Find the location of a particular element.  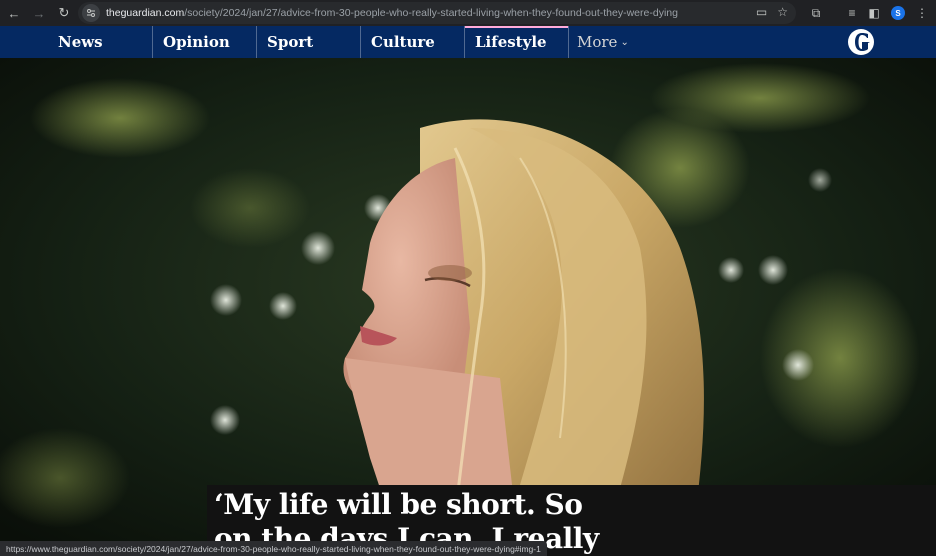

site-info-icon is located at coordinates (91, 13).